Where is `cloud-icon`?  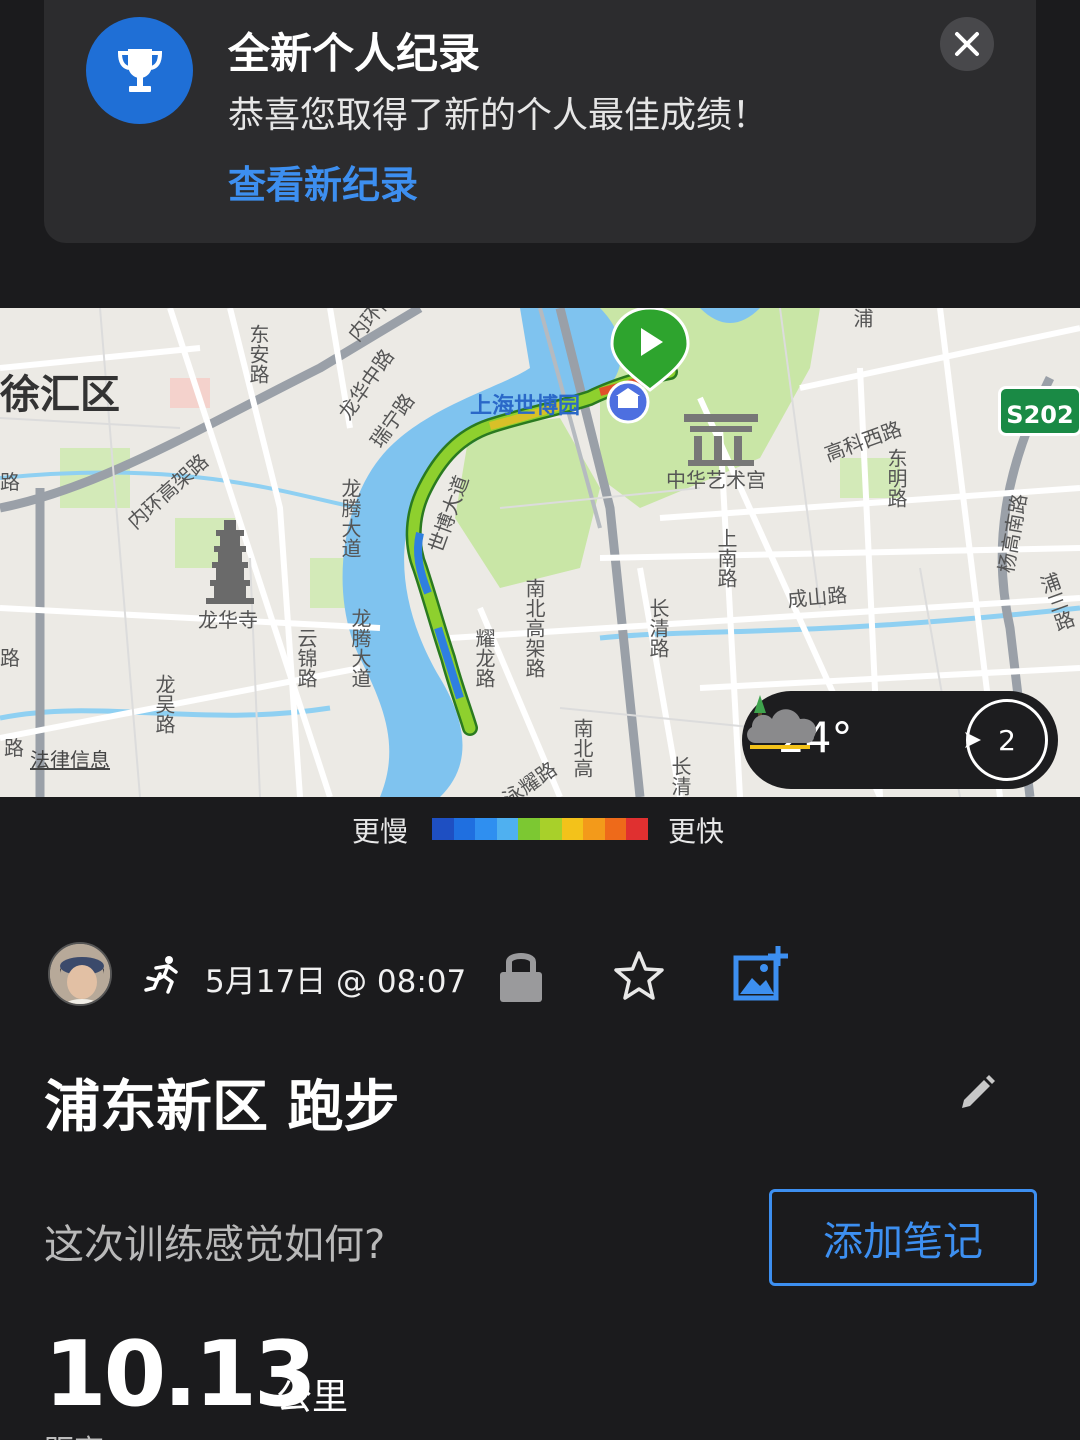
cloud-icon is located at coordinates (782, 722).